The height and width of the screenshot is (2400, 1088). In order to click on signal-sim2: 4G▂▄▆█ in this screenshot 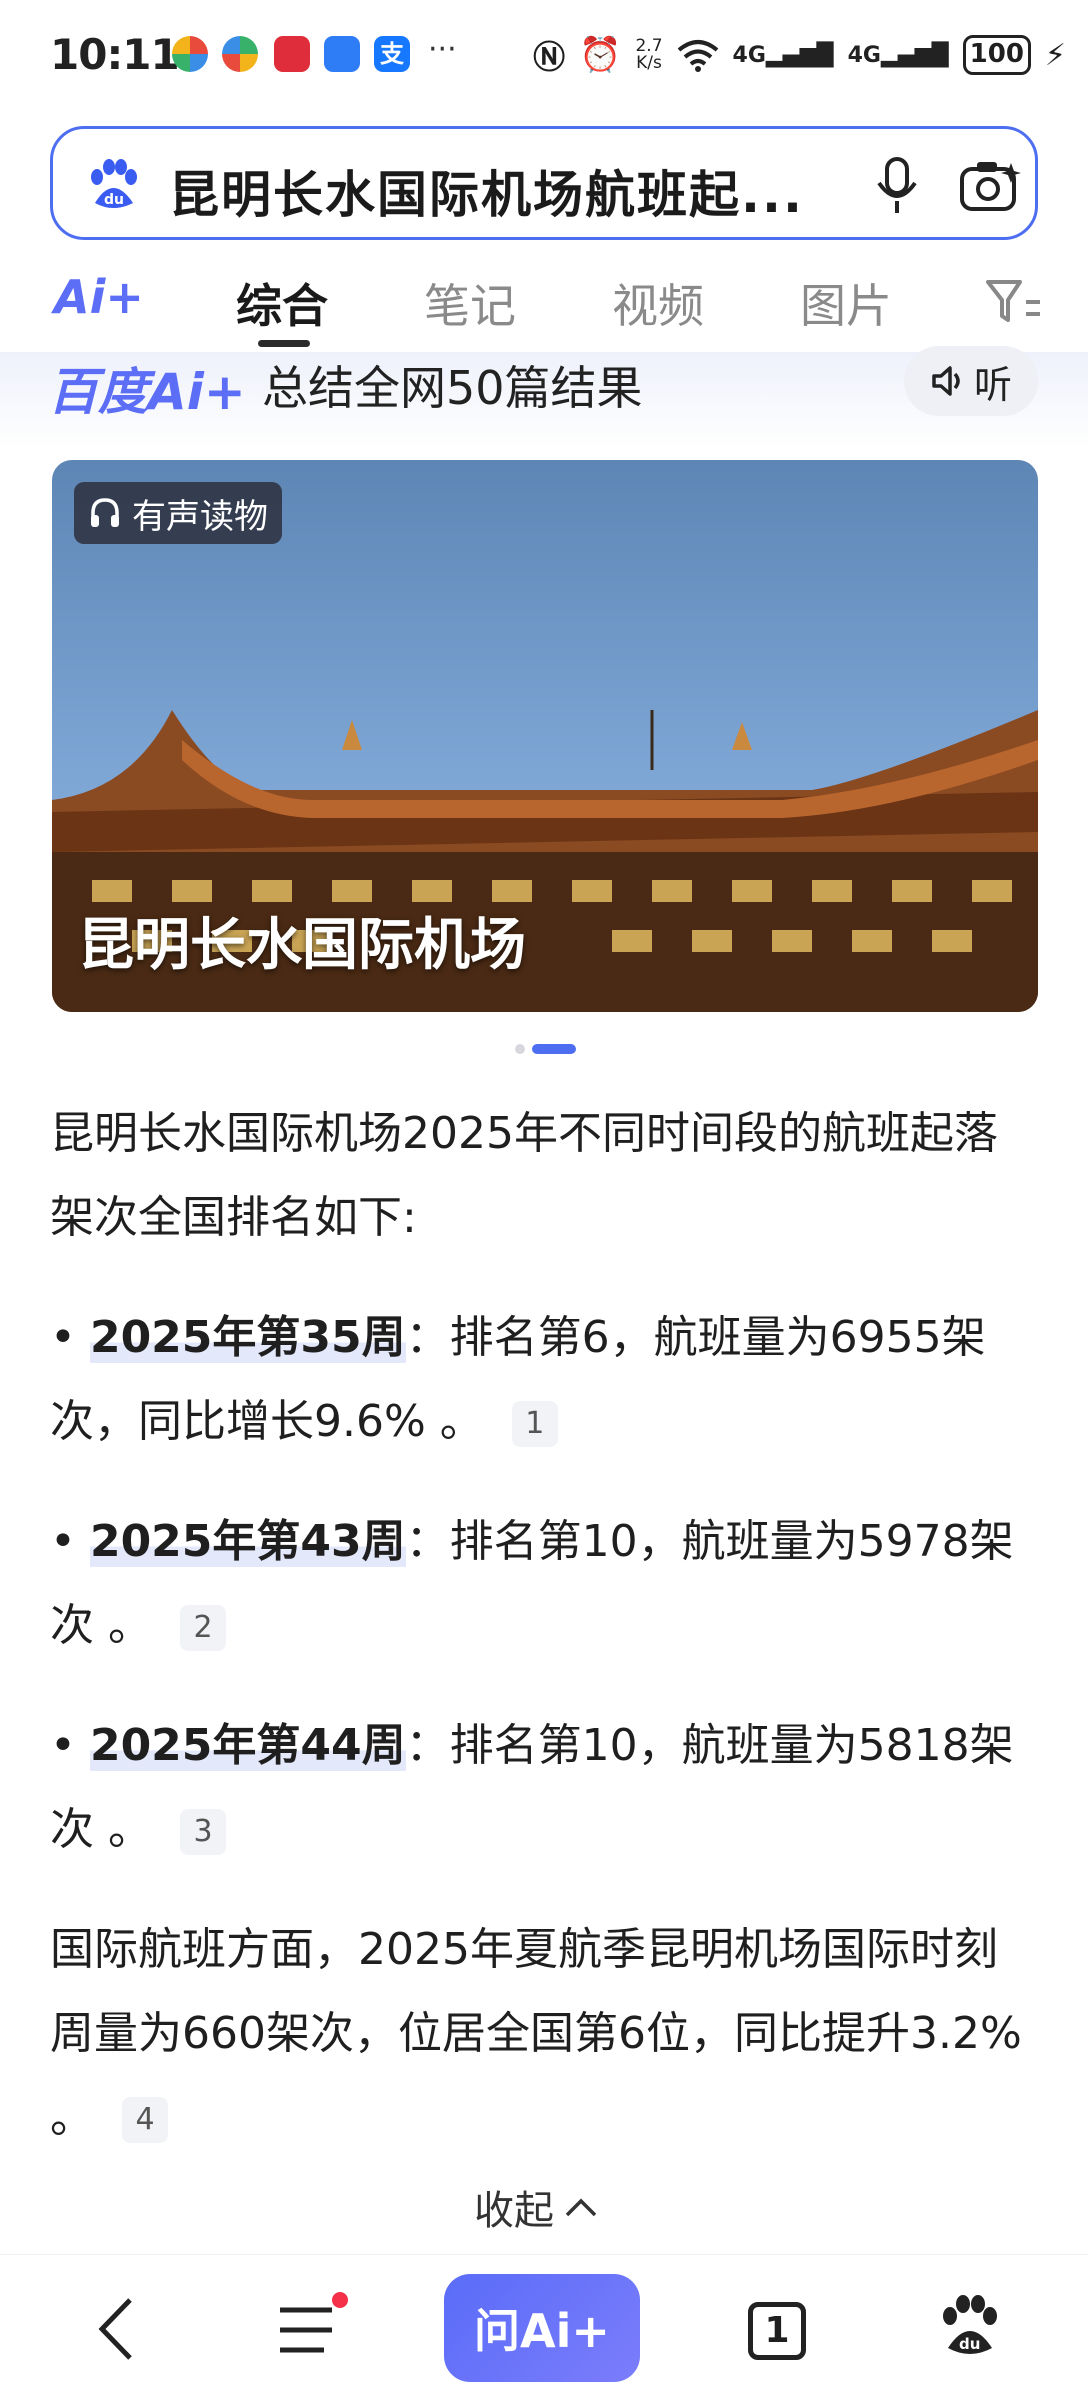, I will do `click(898, 55)`.